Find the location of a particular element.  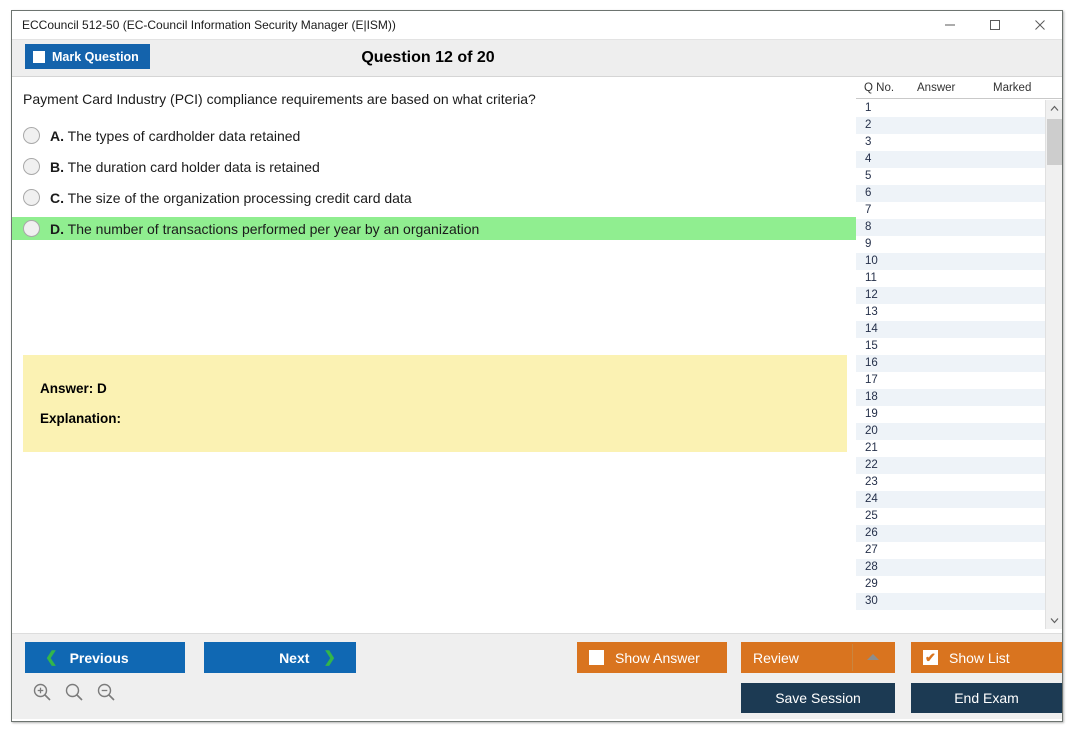

question-list-row: 1 is located at coordinates (950, 108).